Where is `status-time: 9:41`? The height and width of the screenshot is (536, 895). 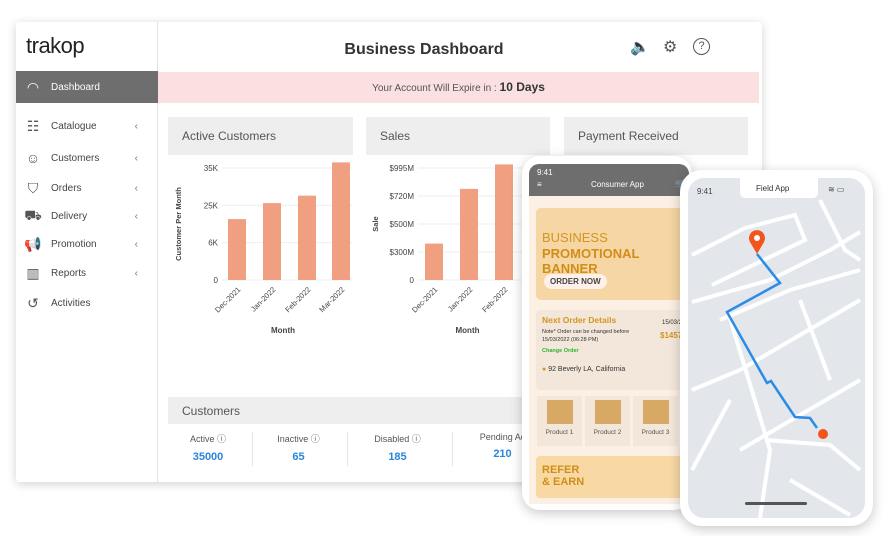 status-time: 9:41 is located at coordinates (705, 191).